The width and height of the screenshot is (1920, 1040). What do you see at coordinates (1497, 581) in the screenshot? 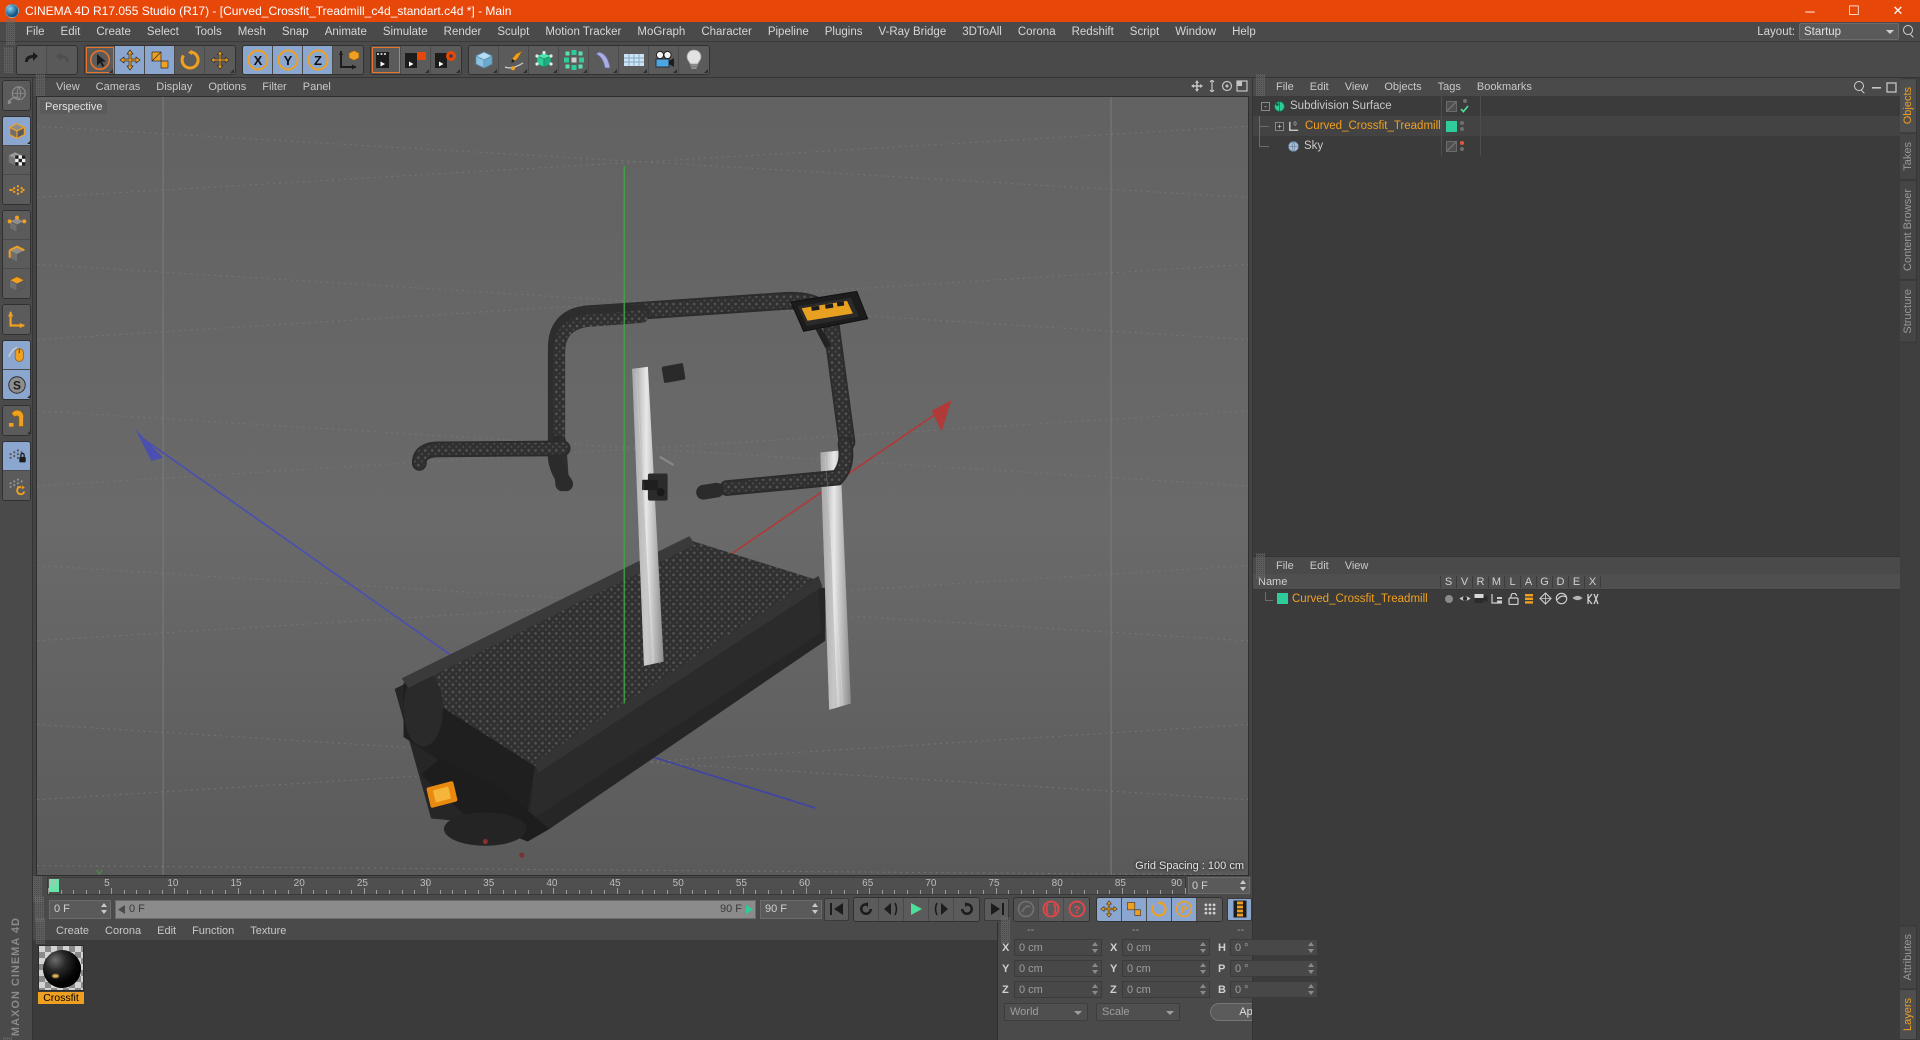
I see `layer-column-m: M` at bounding box center [1497, 581].